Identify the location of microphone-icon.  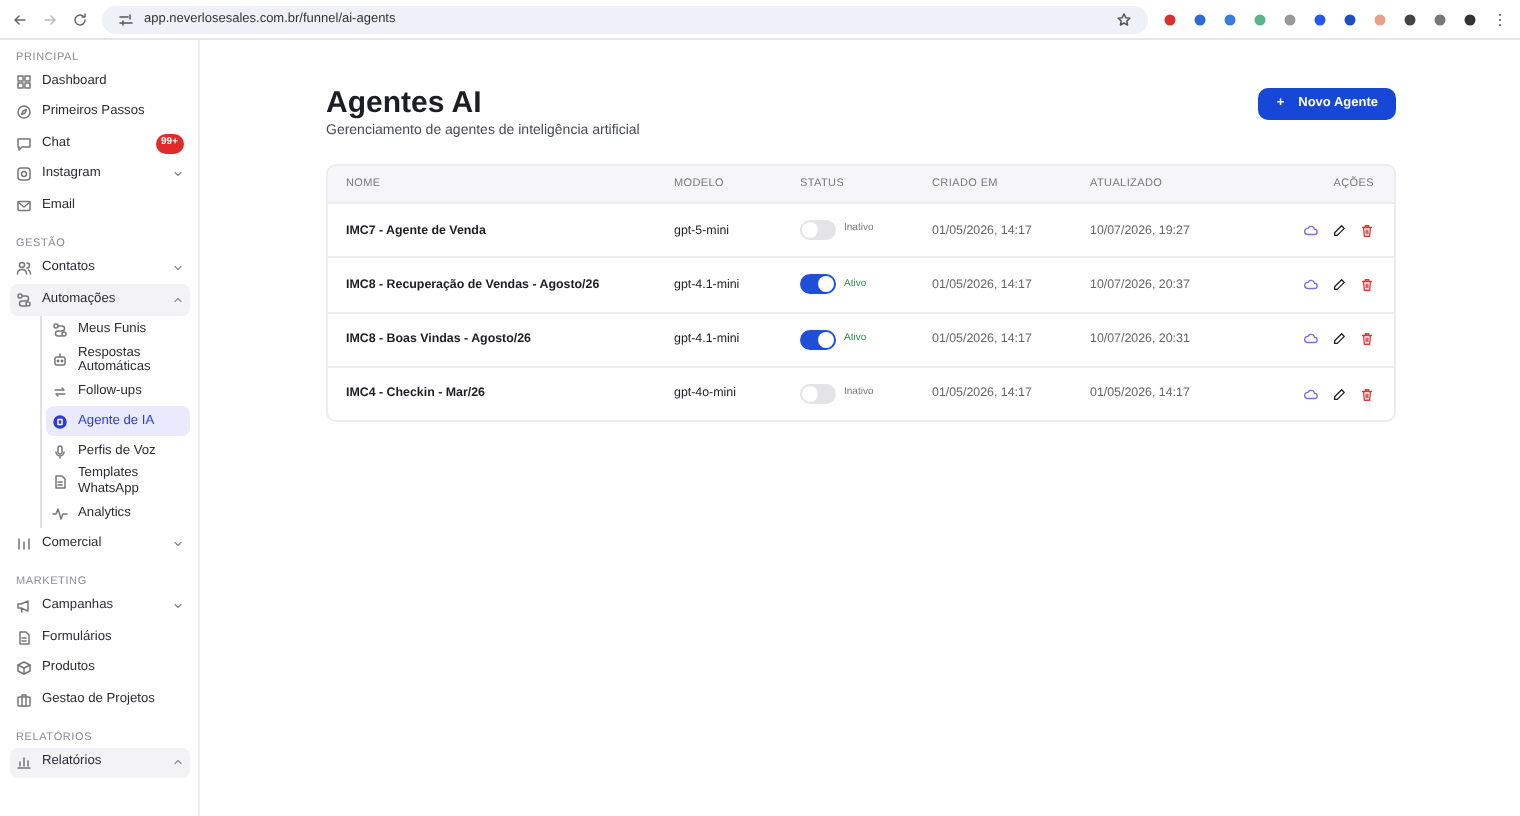
(60, 451).